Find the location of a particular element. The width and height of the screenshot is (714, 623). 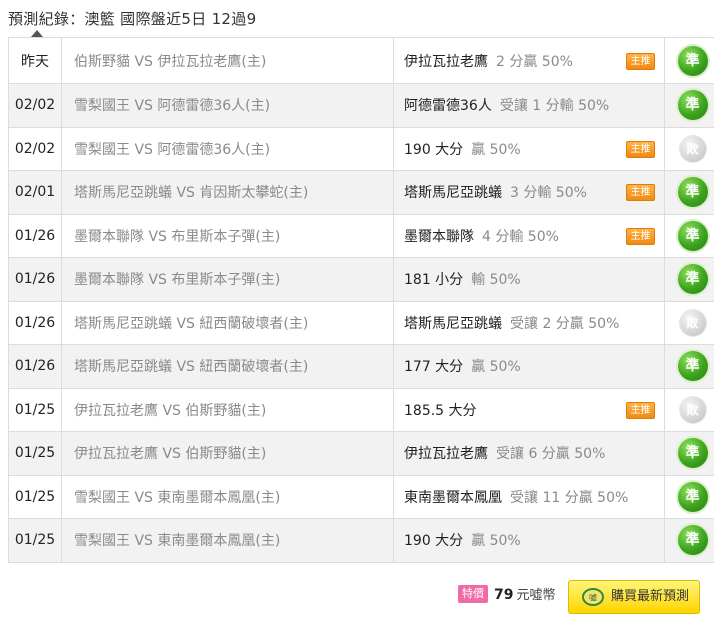

table-row: 01/25 雪梨國王 VS 東南墨爾本鳳凰(主) 190 大分贏 50% 準 is located at coordinates (361, 540).